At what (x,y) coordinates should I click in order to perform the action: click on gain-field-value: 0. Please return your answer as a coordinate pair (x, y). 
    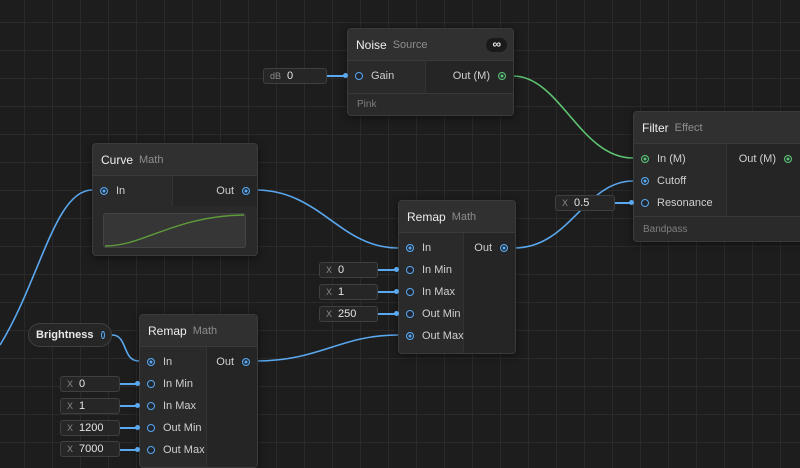
    Looking at the image, I should click on (290, 76).